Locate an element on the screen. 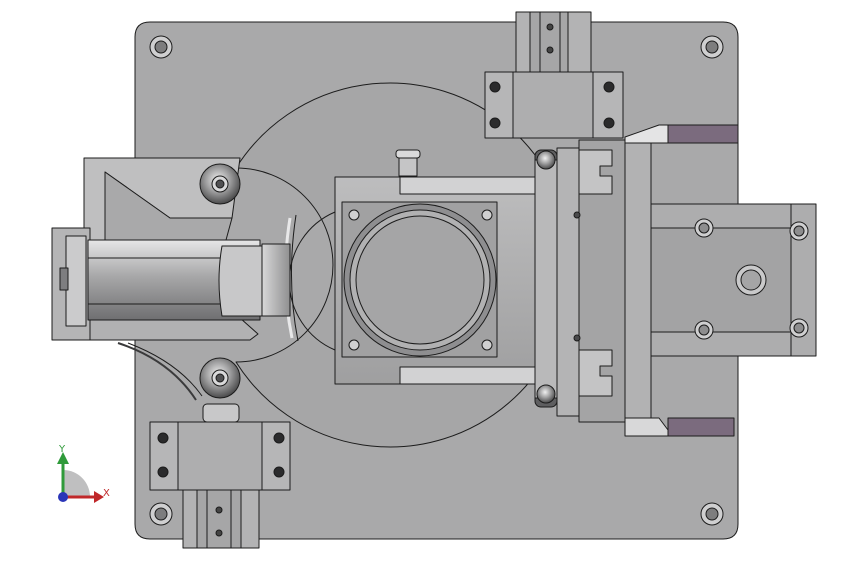 Image resolution: width=867 pixels, height=562 pixels. x-axis-label: X is located at coordinates (106, 493).